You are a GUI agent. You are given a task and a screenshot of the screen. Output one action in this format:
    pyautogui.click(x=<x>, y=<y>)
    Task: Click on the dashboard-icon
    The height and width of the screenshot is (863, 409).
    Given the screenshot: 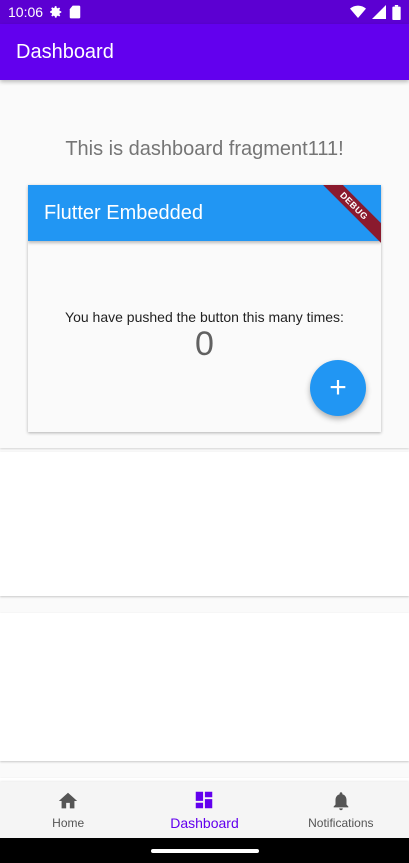 What is the action you would take?
    pyautogui.click(x=204, y=800)
    